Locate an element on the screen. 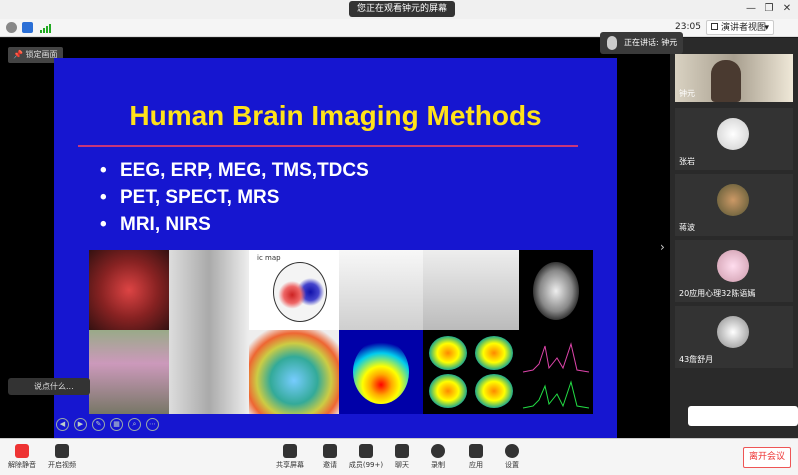 The width and height of the screenshot is (798, 475). more-options-button: ⋯ is located at coordinates (152, 424).